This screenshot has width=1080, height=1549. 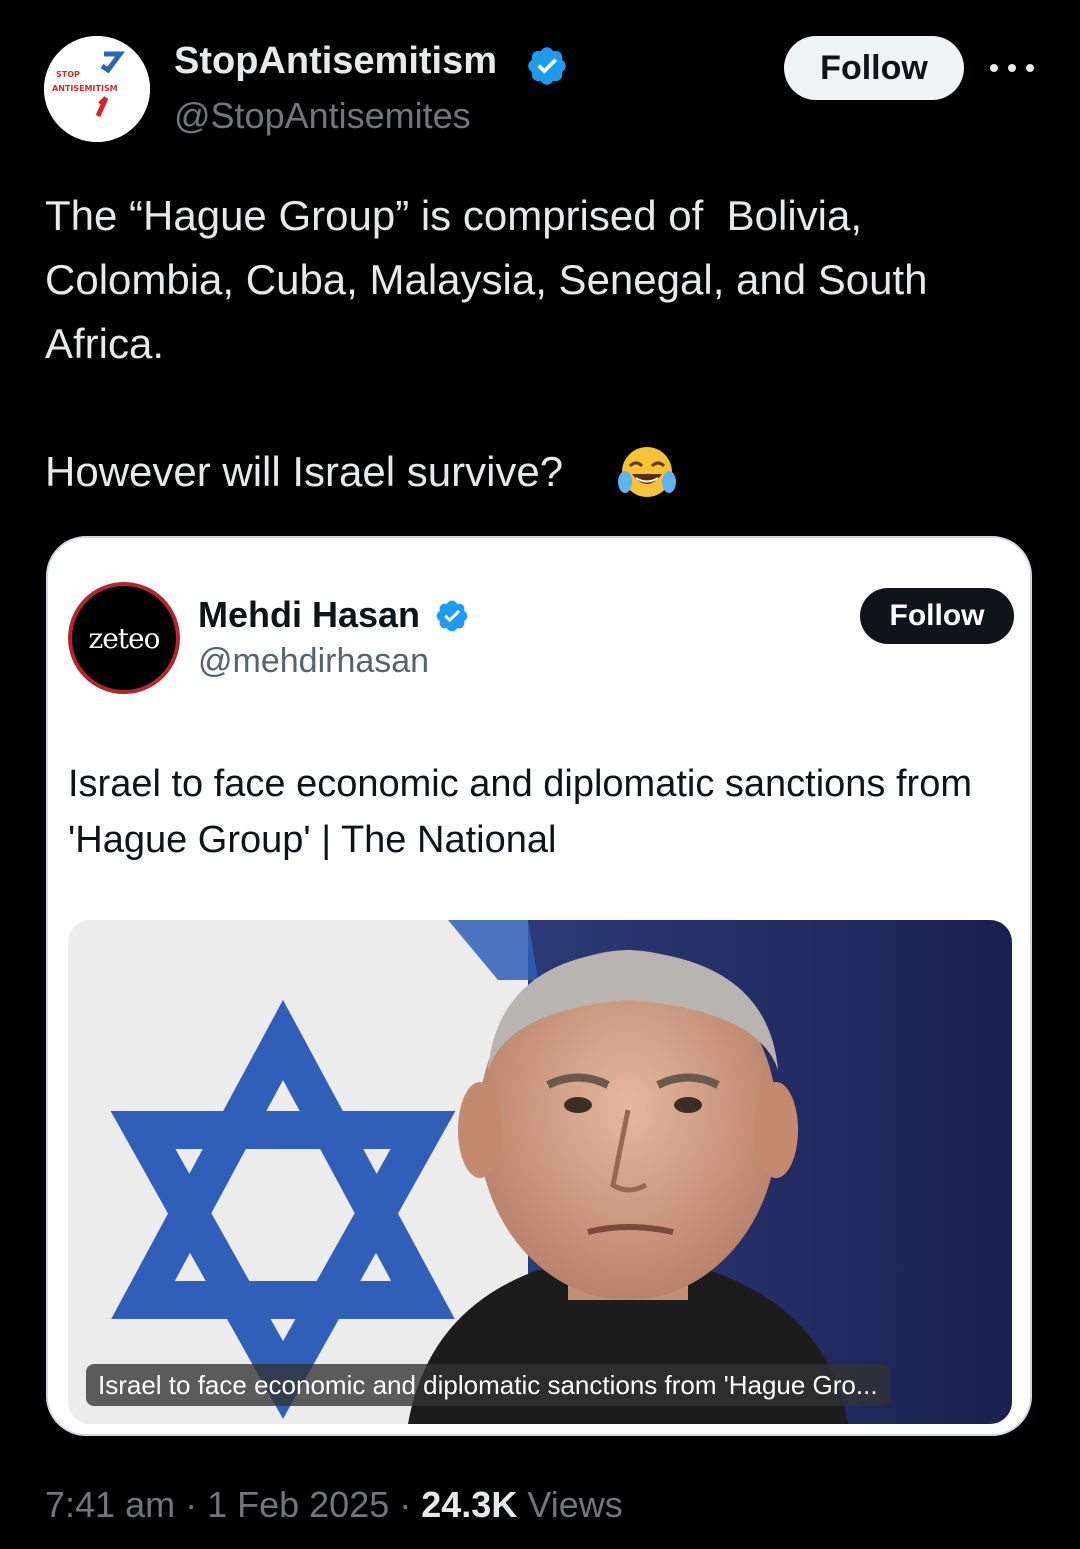 I want to click on quoted-verified-badge-icon, so click(x=452, y=616).